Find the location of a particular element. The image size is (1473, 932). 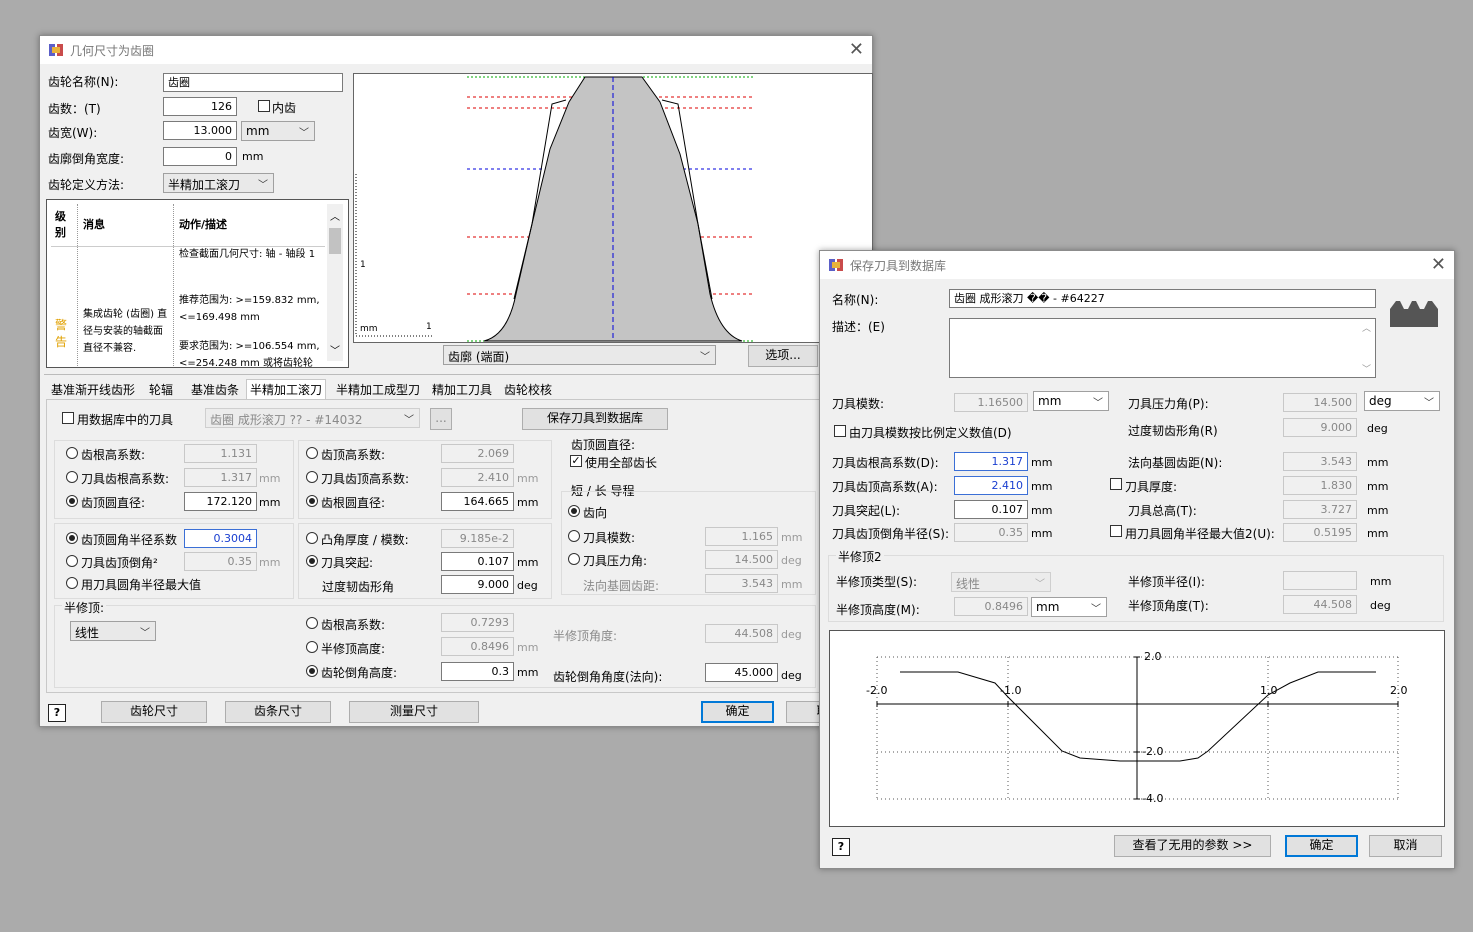

tab-base-involute: 基准渐开线齿形 is located at coordinates (93, 390).